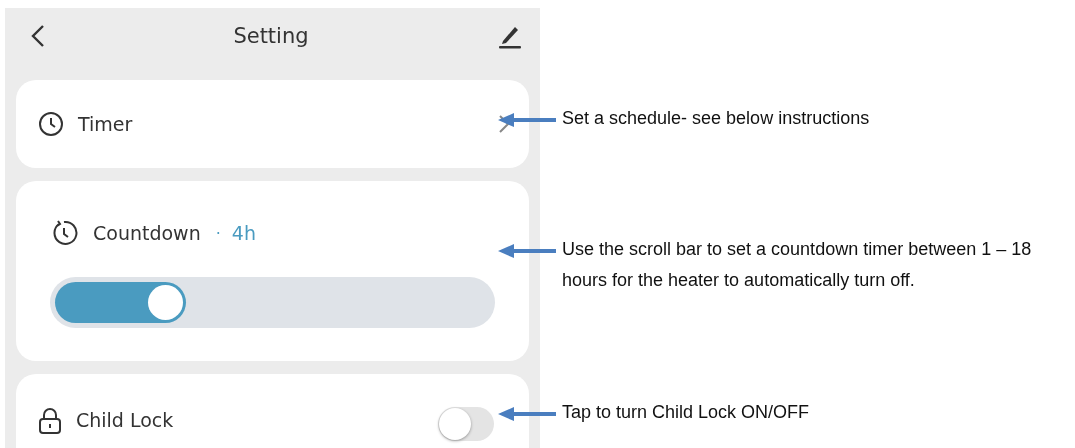  Describe the element at coordinates (64, 233) in the screenshot. I see `countdown-clock-icon` at that location.